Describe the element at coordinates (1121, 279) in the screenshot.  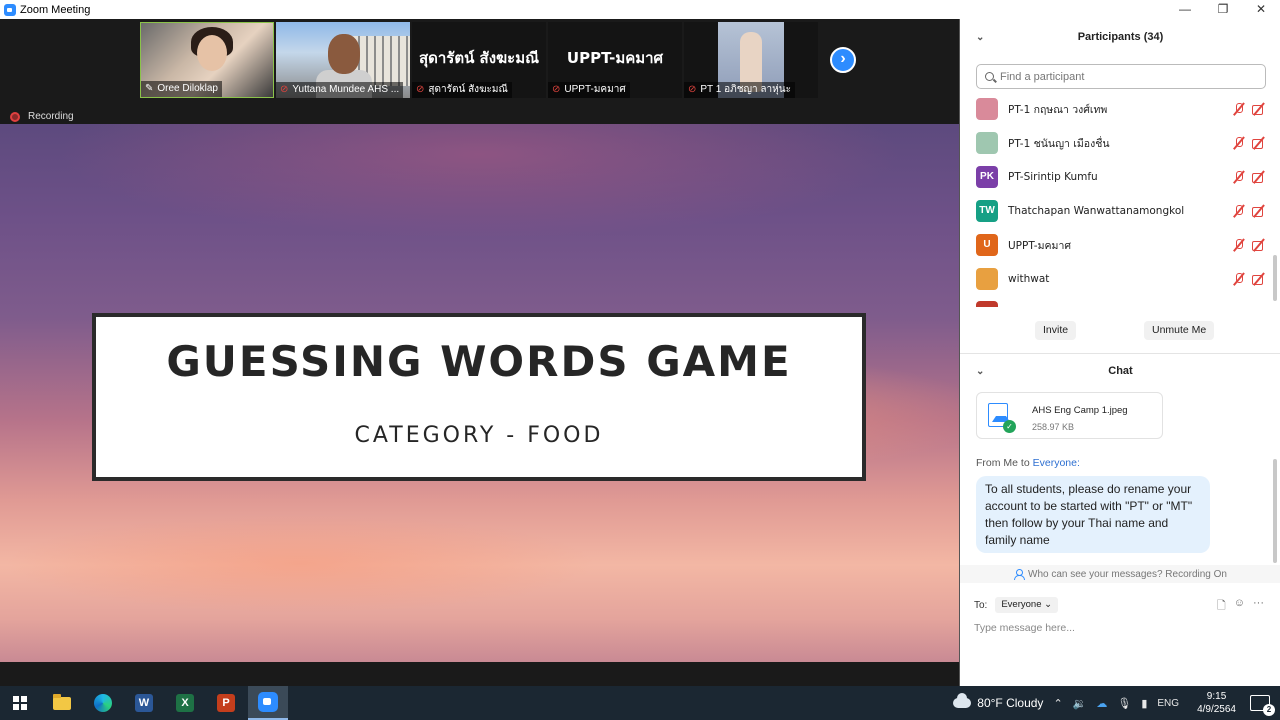
I see `participant-row: withwat` at that location.